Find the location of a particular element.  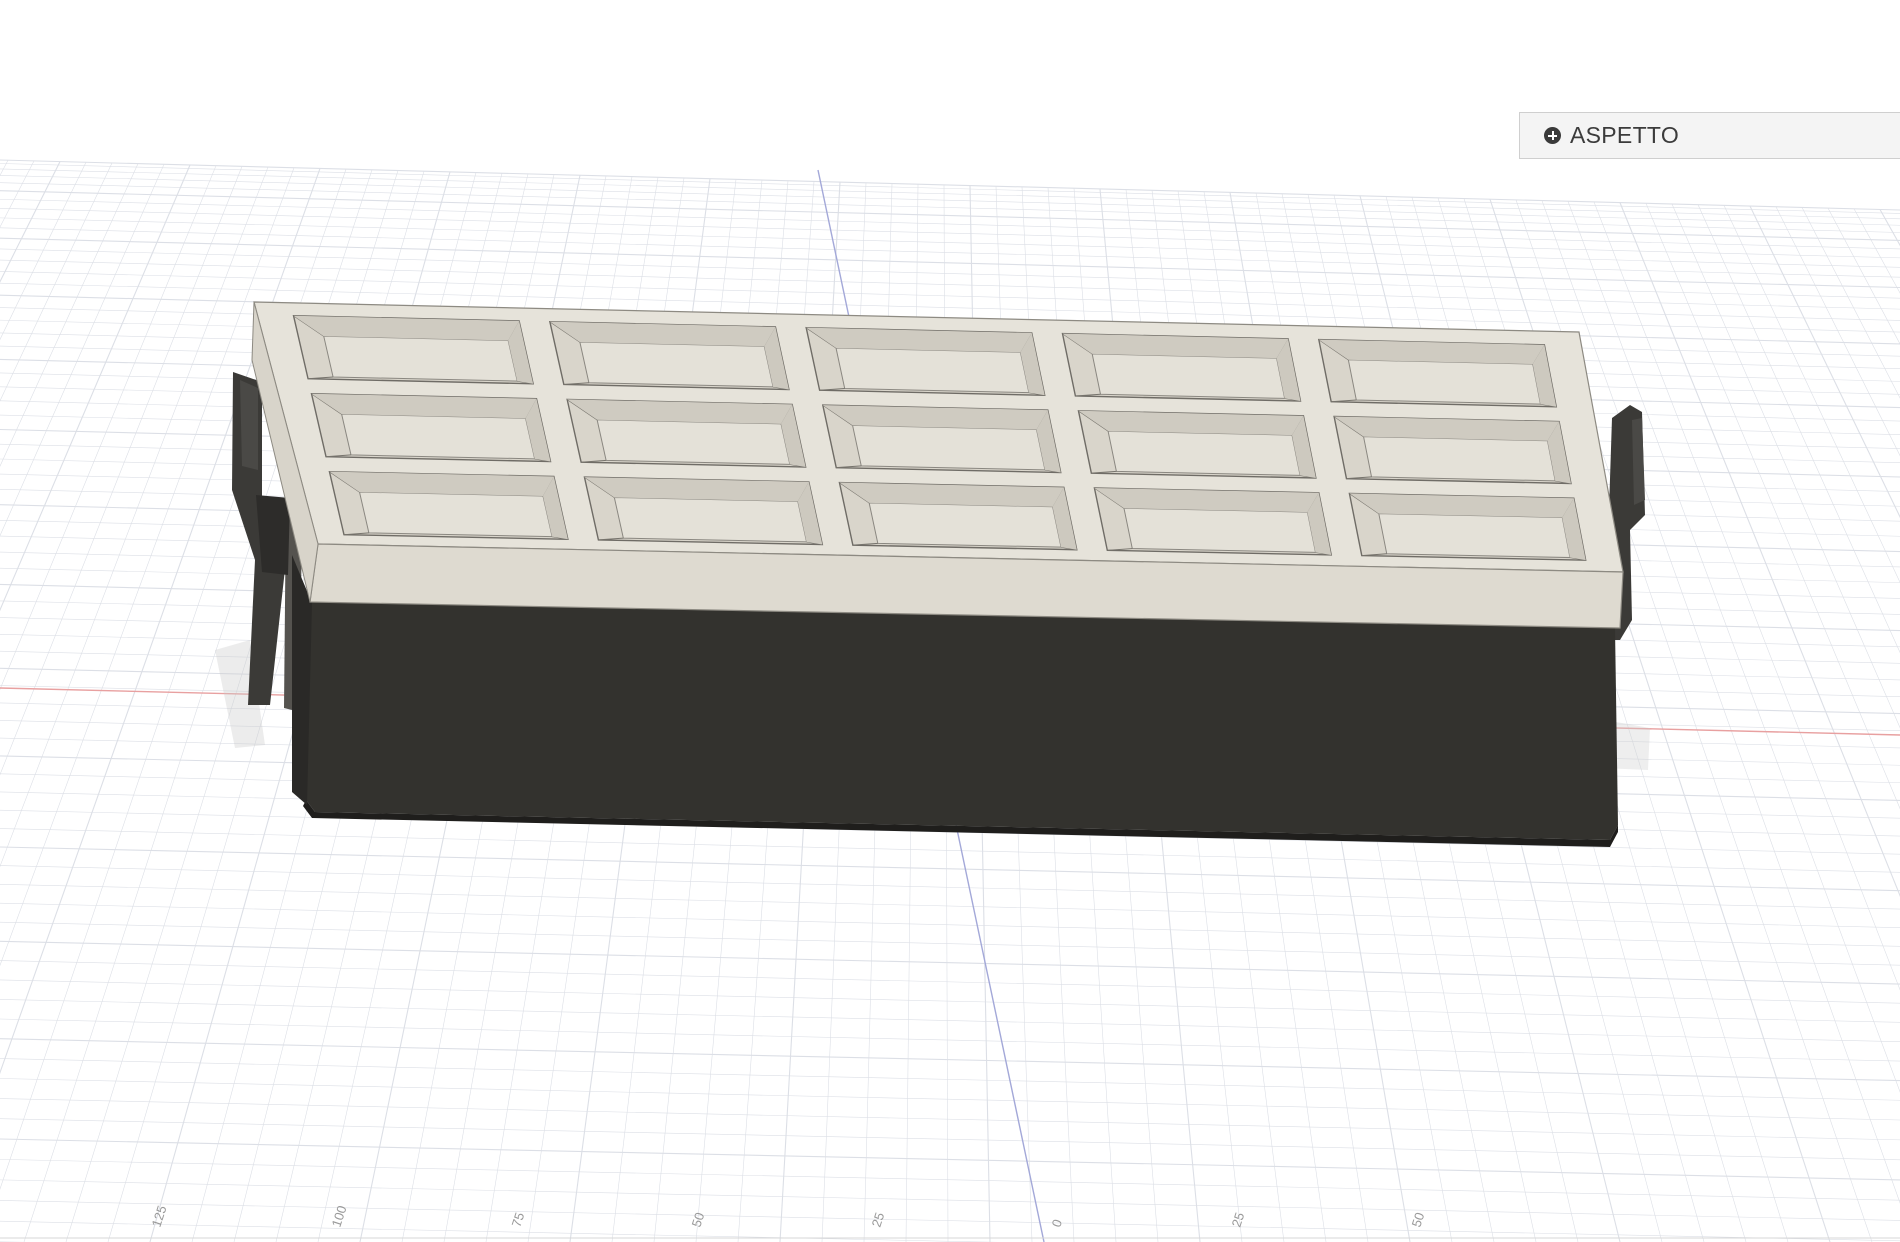

plus-circle-icon is located at coordinates (1552, 135).